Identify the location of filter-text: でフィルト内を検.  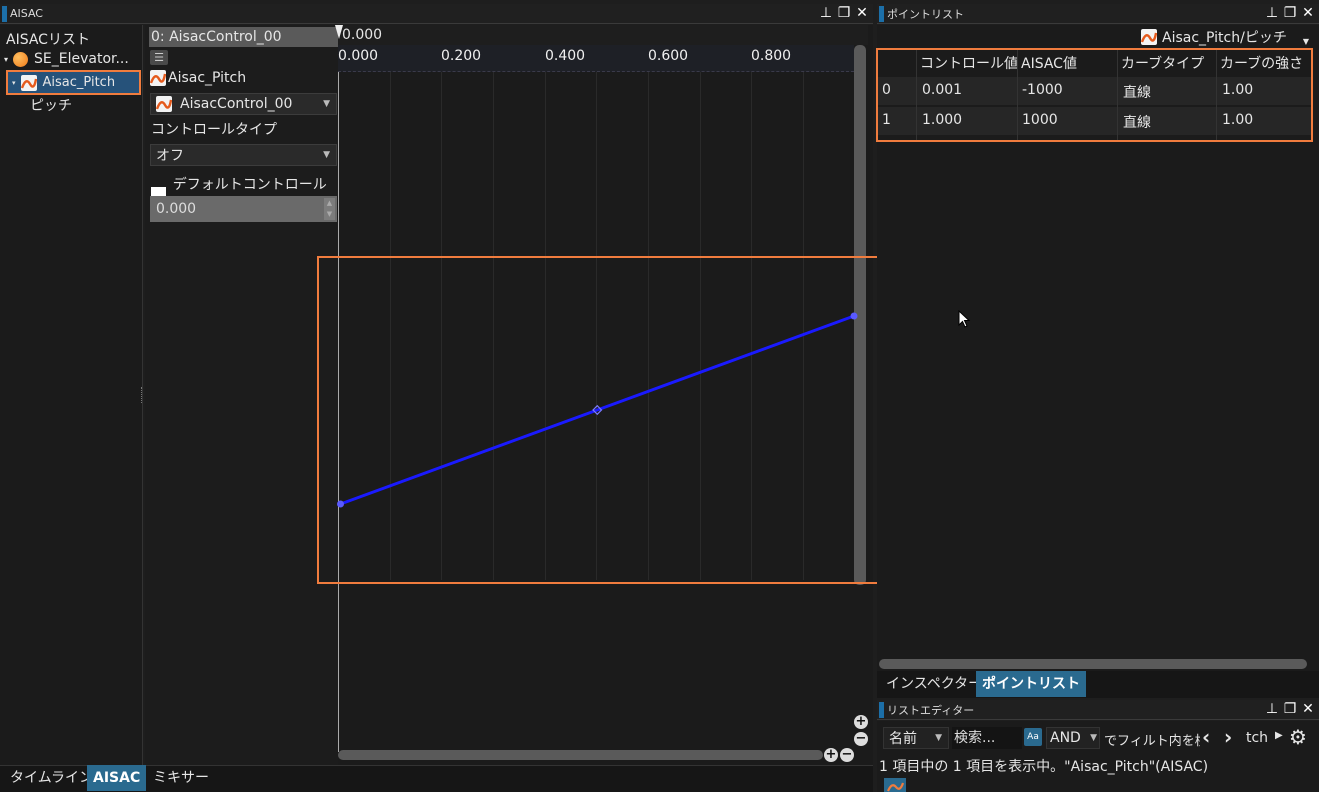
(1152, 739).